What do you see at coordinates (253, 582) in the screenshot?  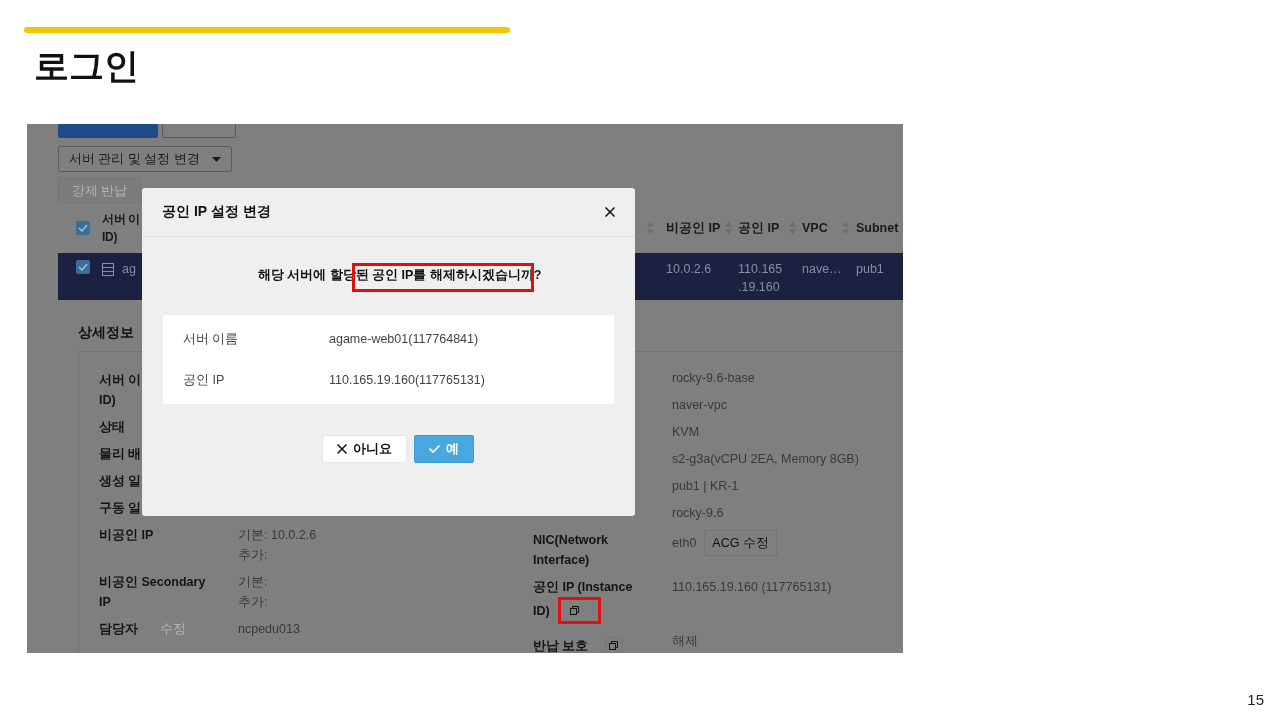 I see `field-value: 기본:` at bounding box center [253, 582].